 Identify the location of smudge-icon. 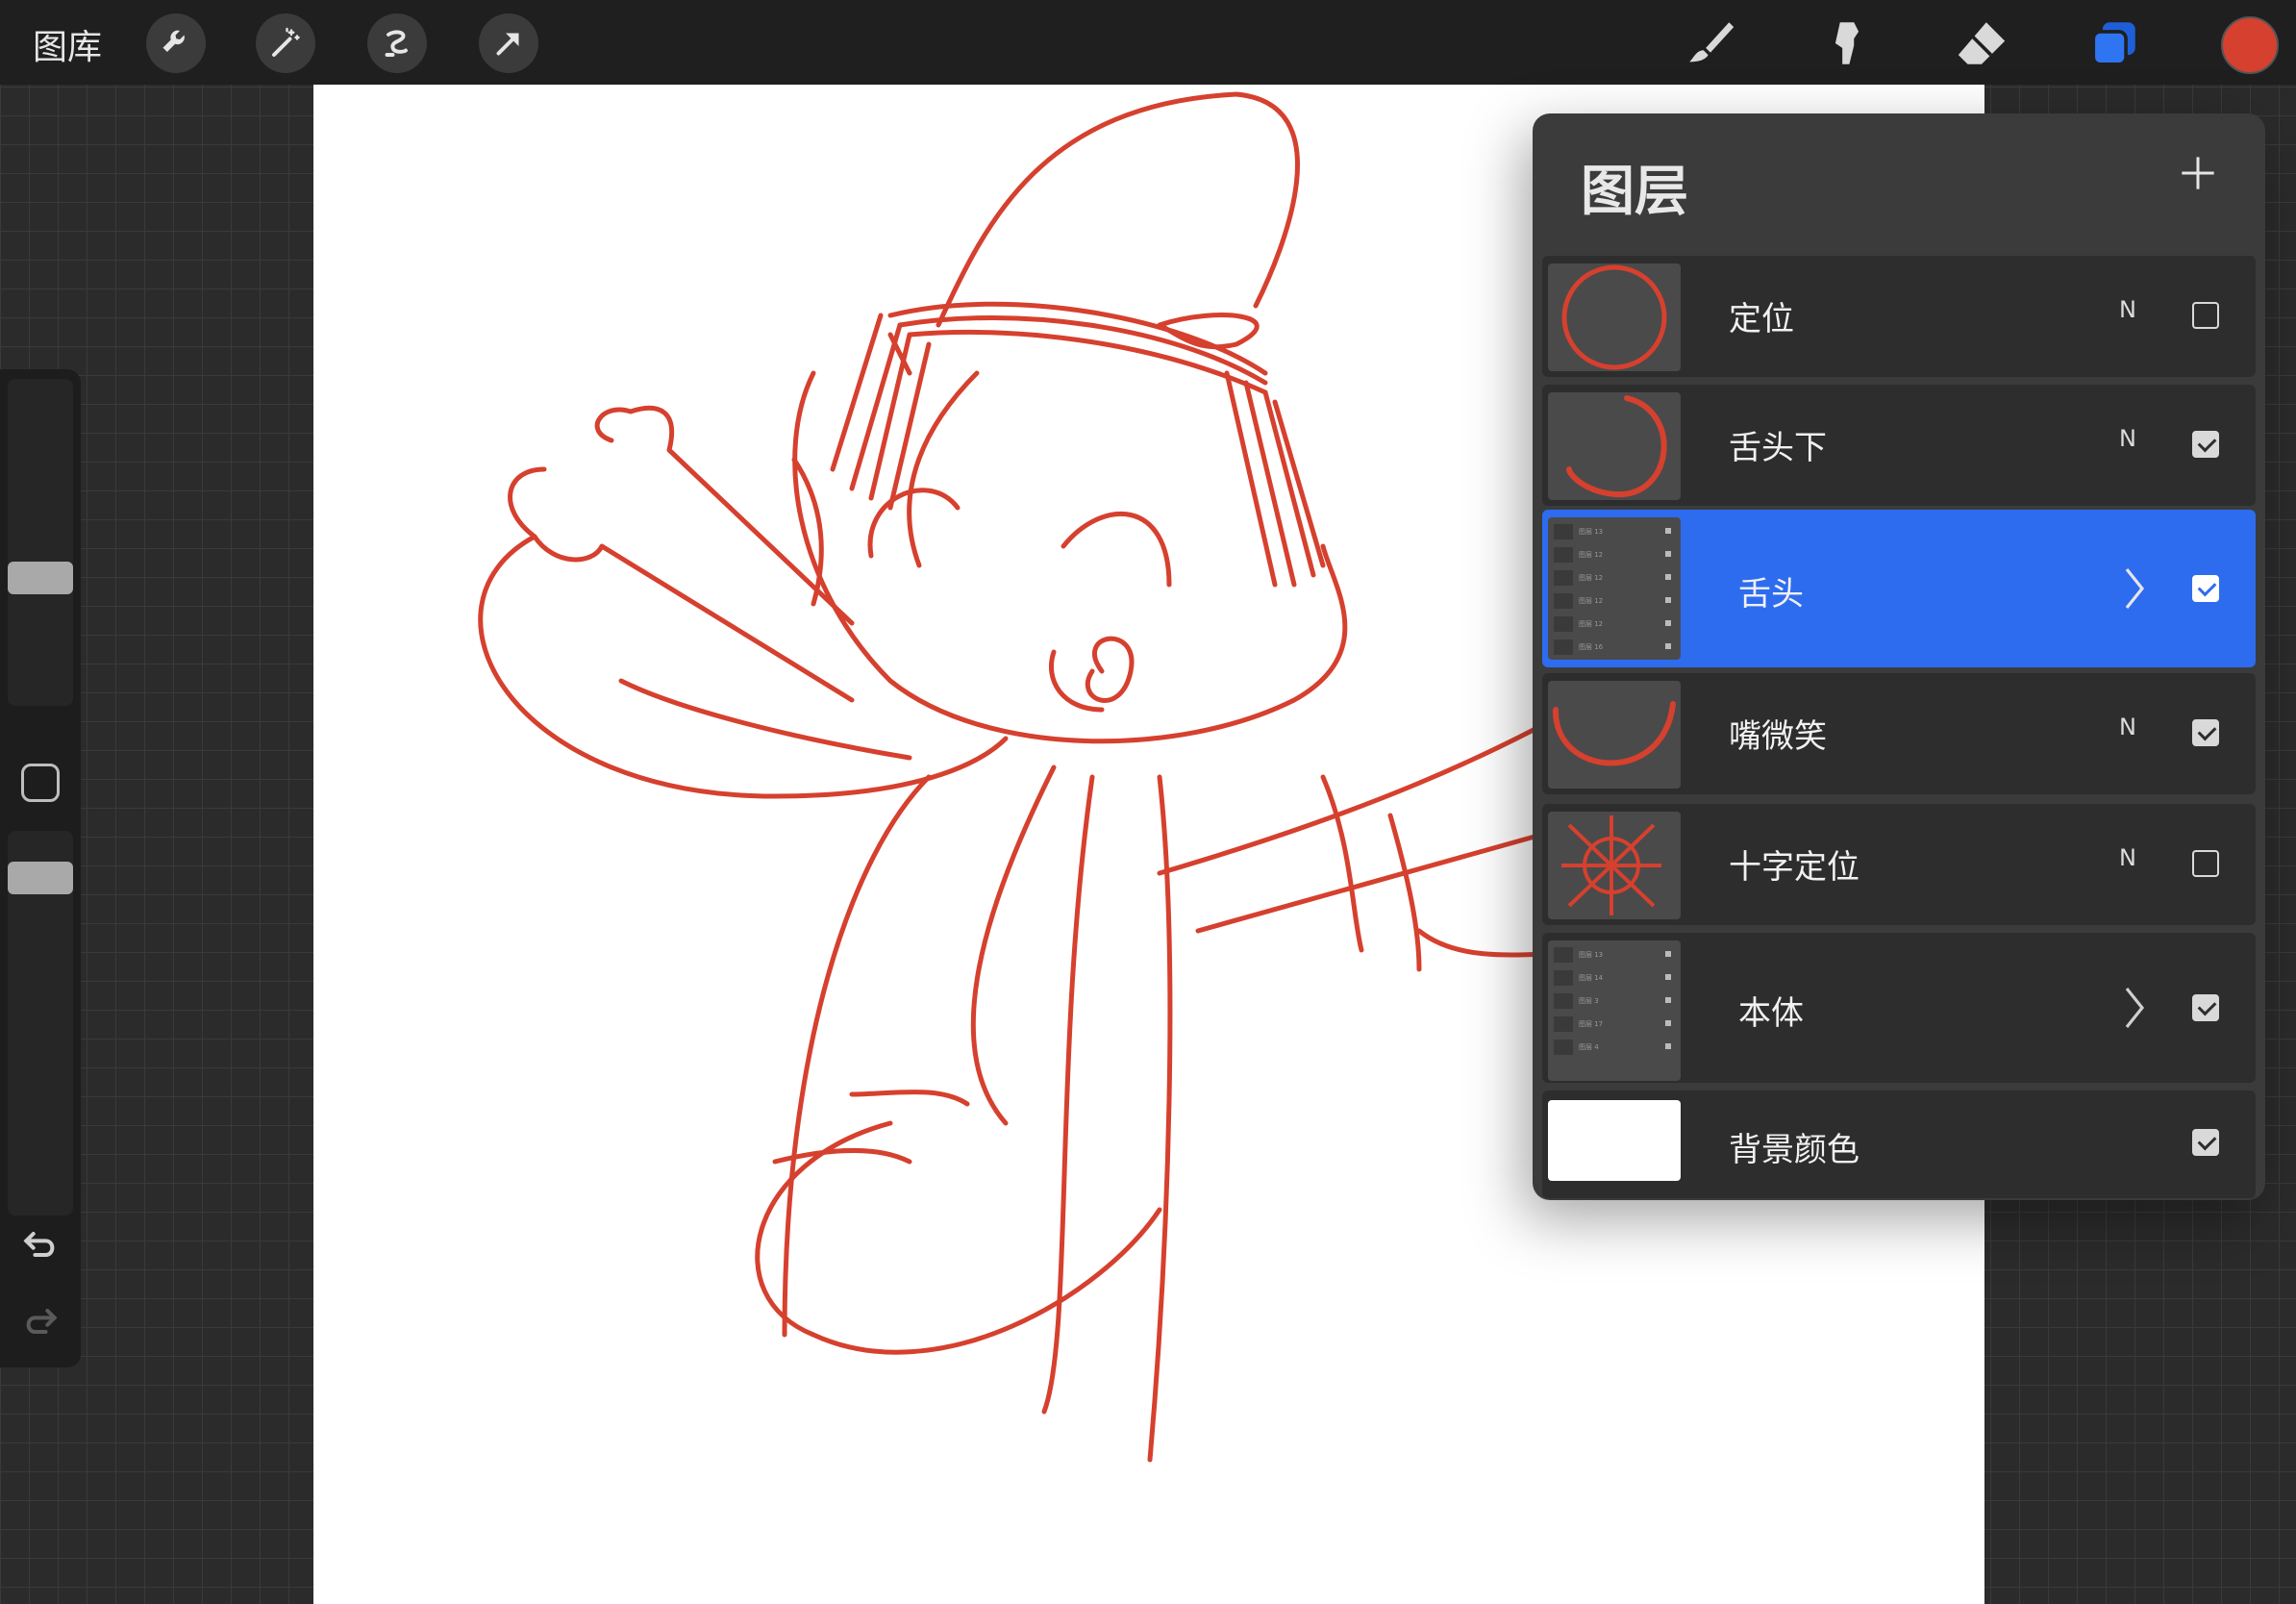
(1847, 43).